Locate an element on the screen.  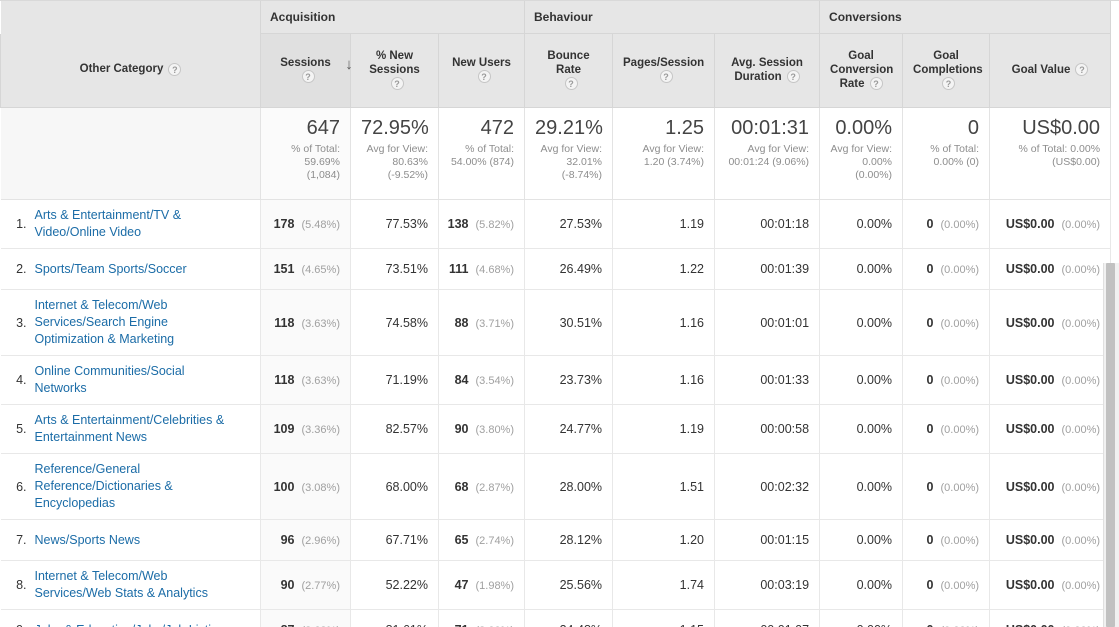
cell-new-sessions-pct: 81.61% is located at coordinates (394, 618).